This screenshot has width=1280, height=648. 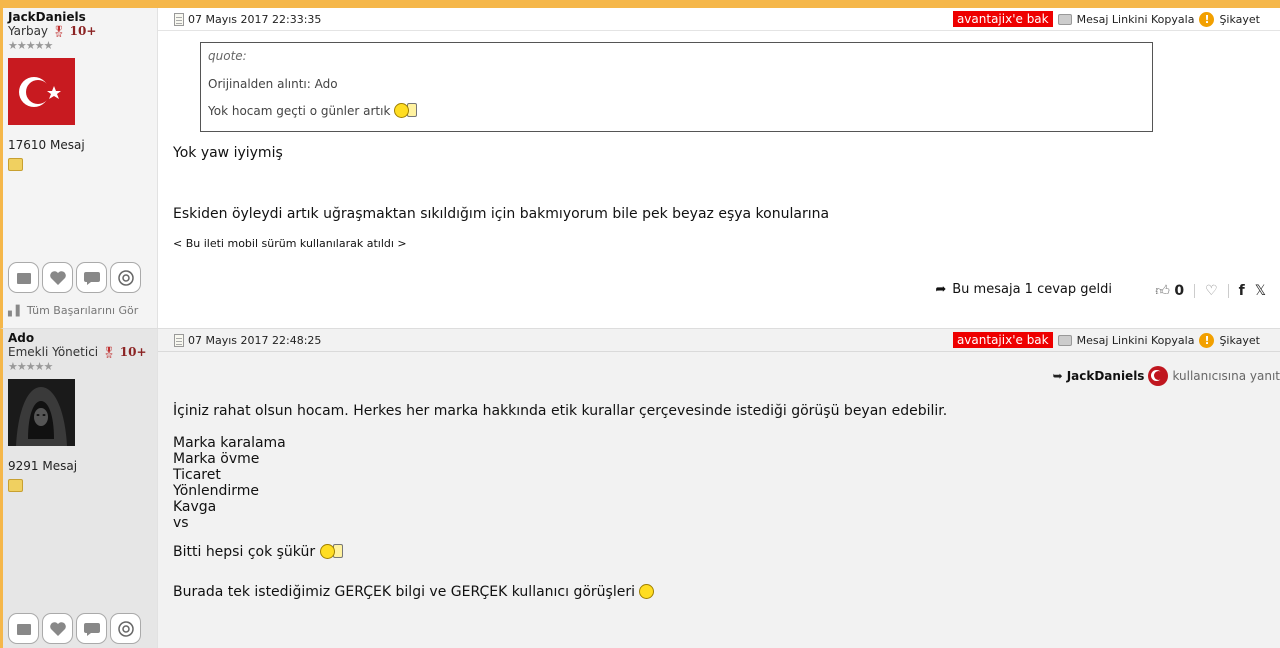 What do you see at coordinates (255, 340) in the screenshot?
I see `post-date: 07 Mayıs 2017 22:48:25` at bounding box center [255, 340].